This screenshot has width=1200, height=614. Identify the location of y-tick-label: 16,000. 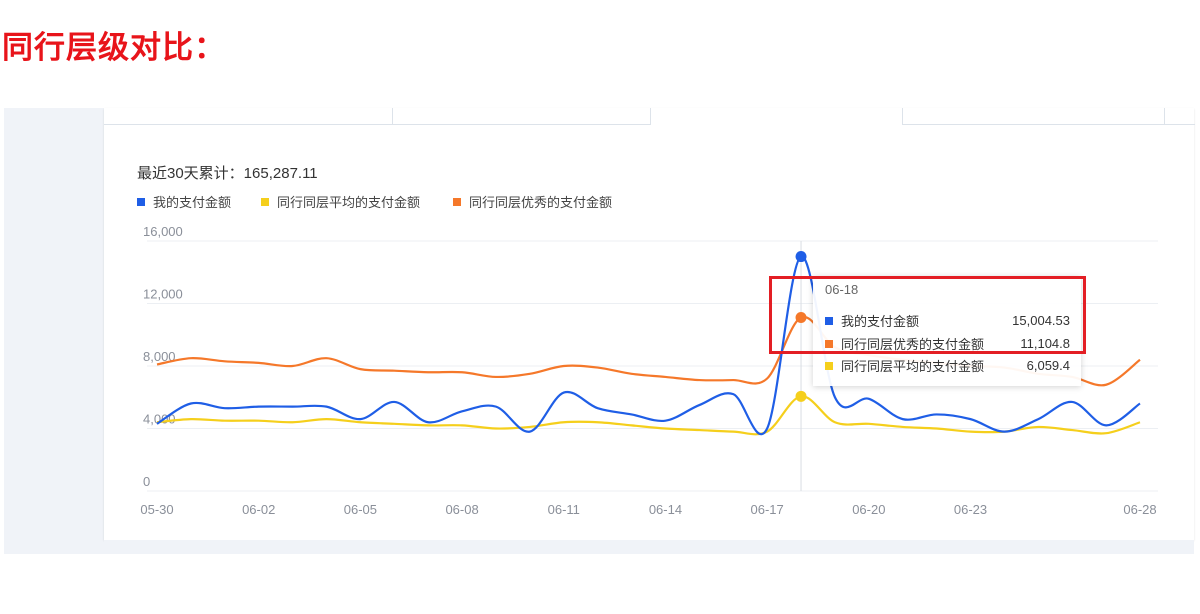
(163, 231).